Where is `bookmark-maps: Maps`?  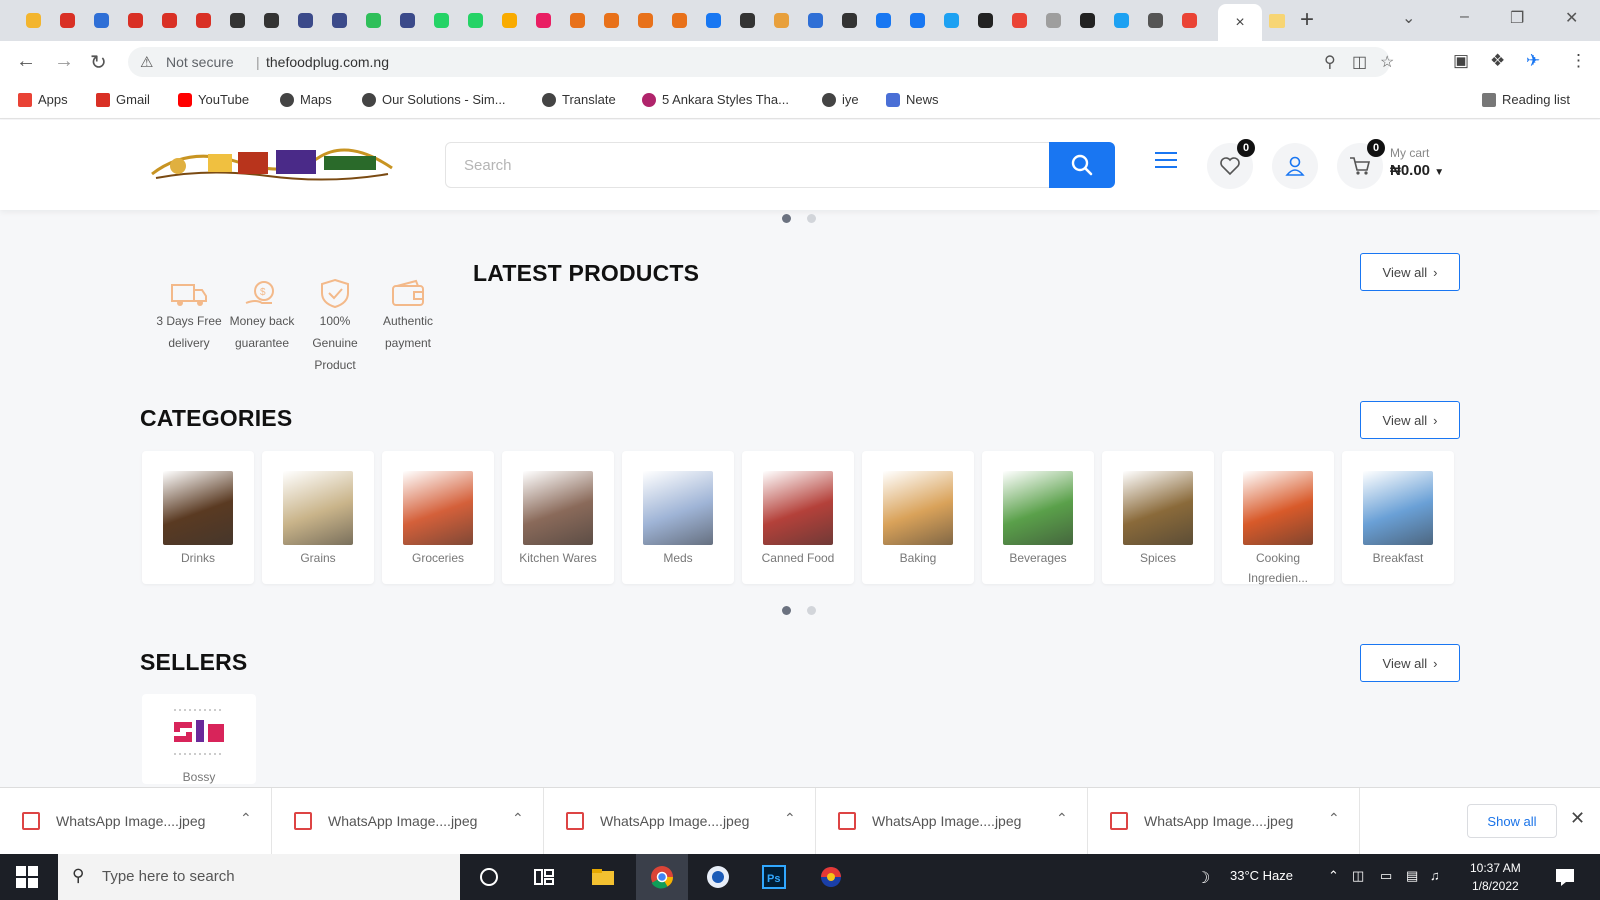
bookmark-maps: Maps is located at coordinates (306, 99).